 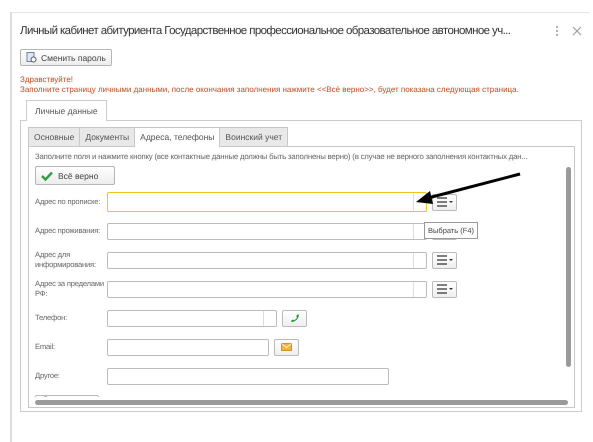 I want to click on change-password-button: Сменить пароль, so click(x=66, y=57).